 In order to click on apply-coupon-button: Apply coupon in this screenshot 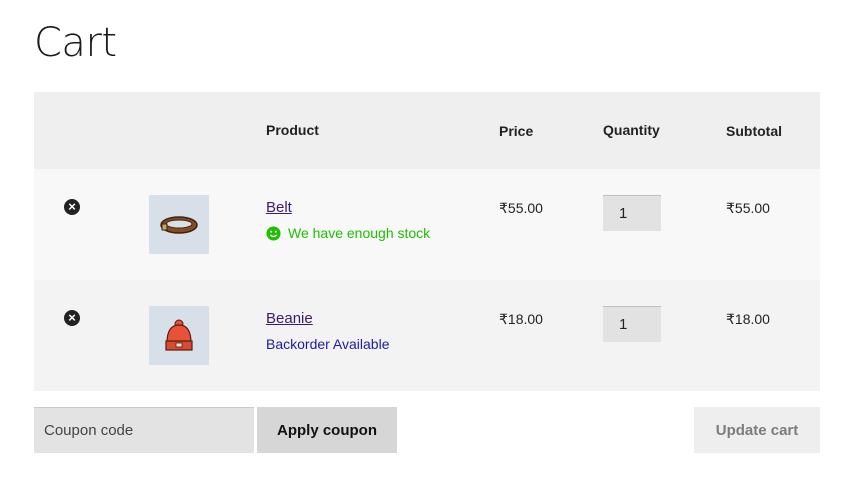, I will do `click(327, 430)`.